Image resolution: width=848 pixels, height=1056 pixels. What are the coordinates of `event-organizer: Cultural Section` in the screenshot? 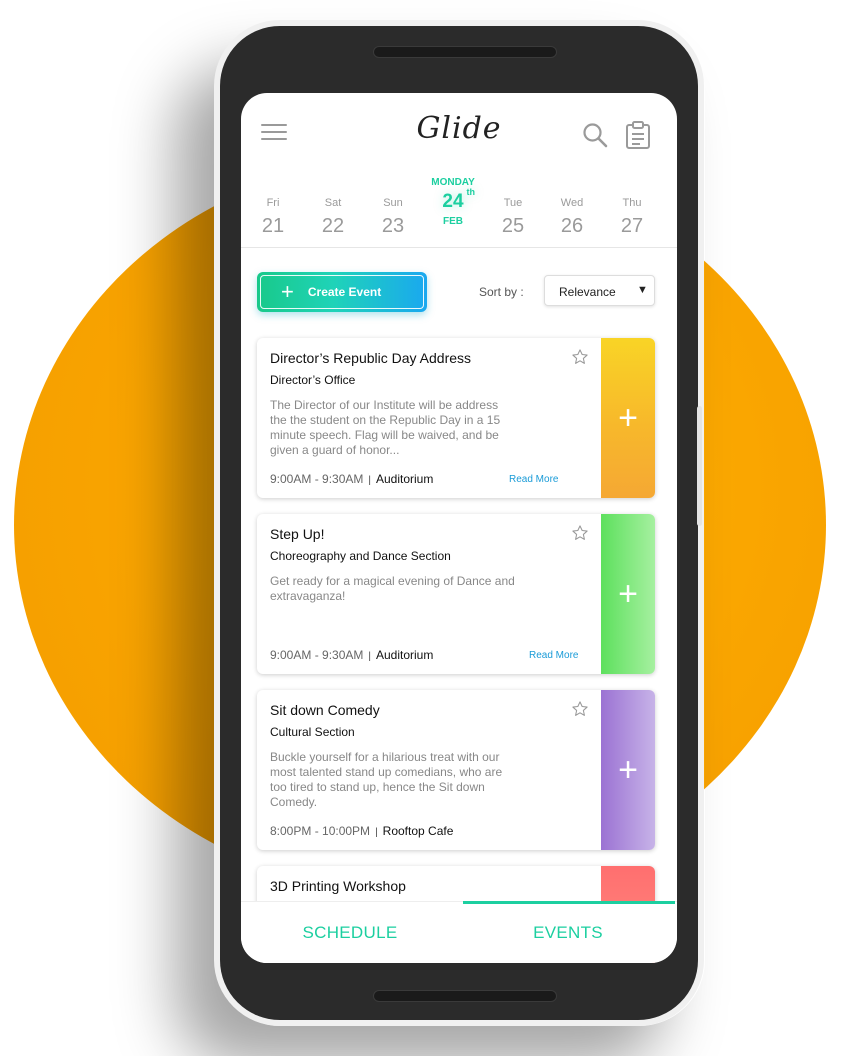 It's located at (312, 732).